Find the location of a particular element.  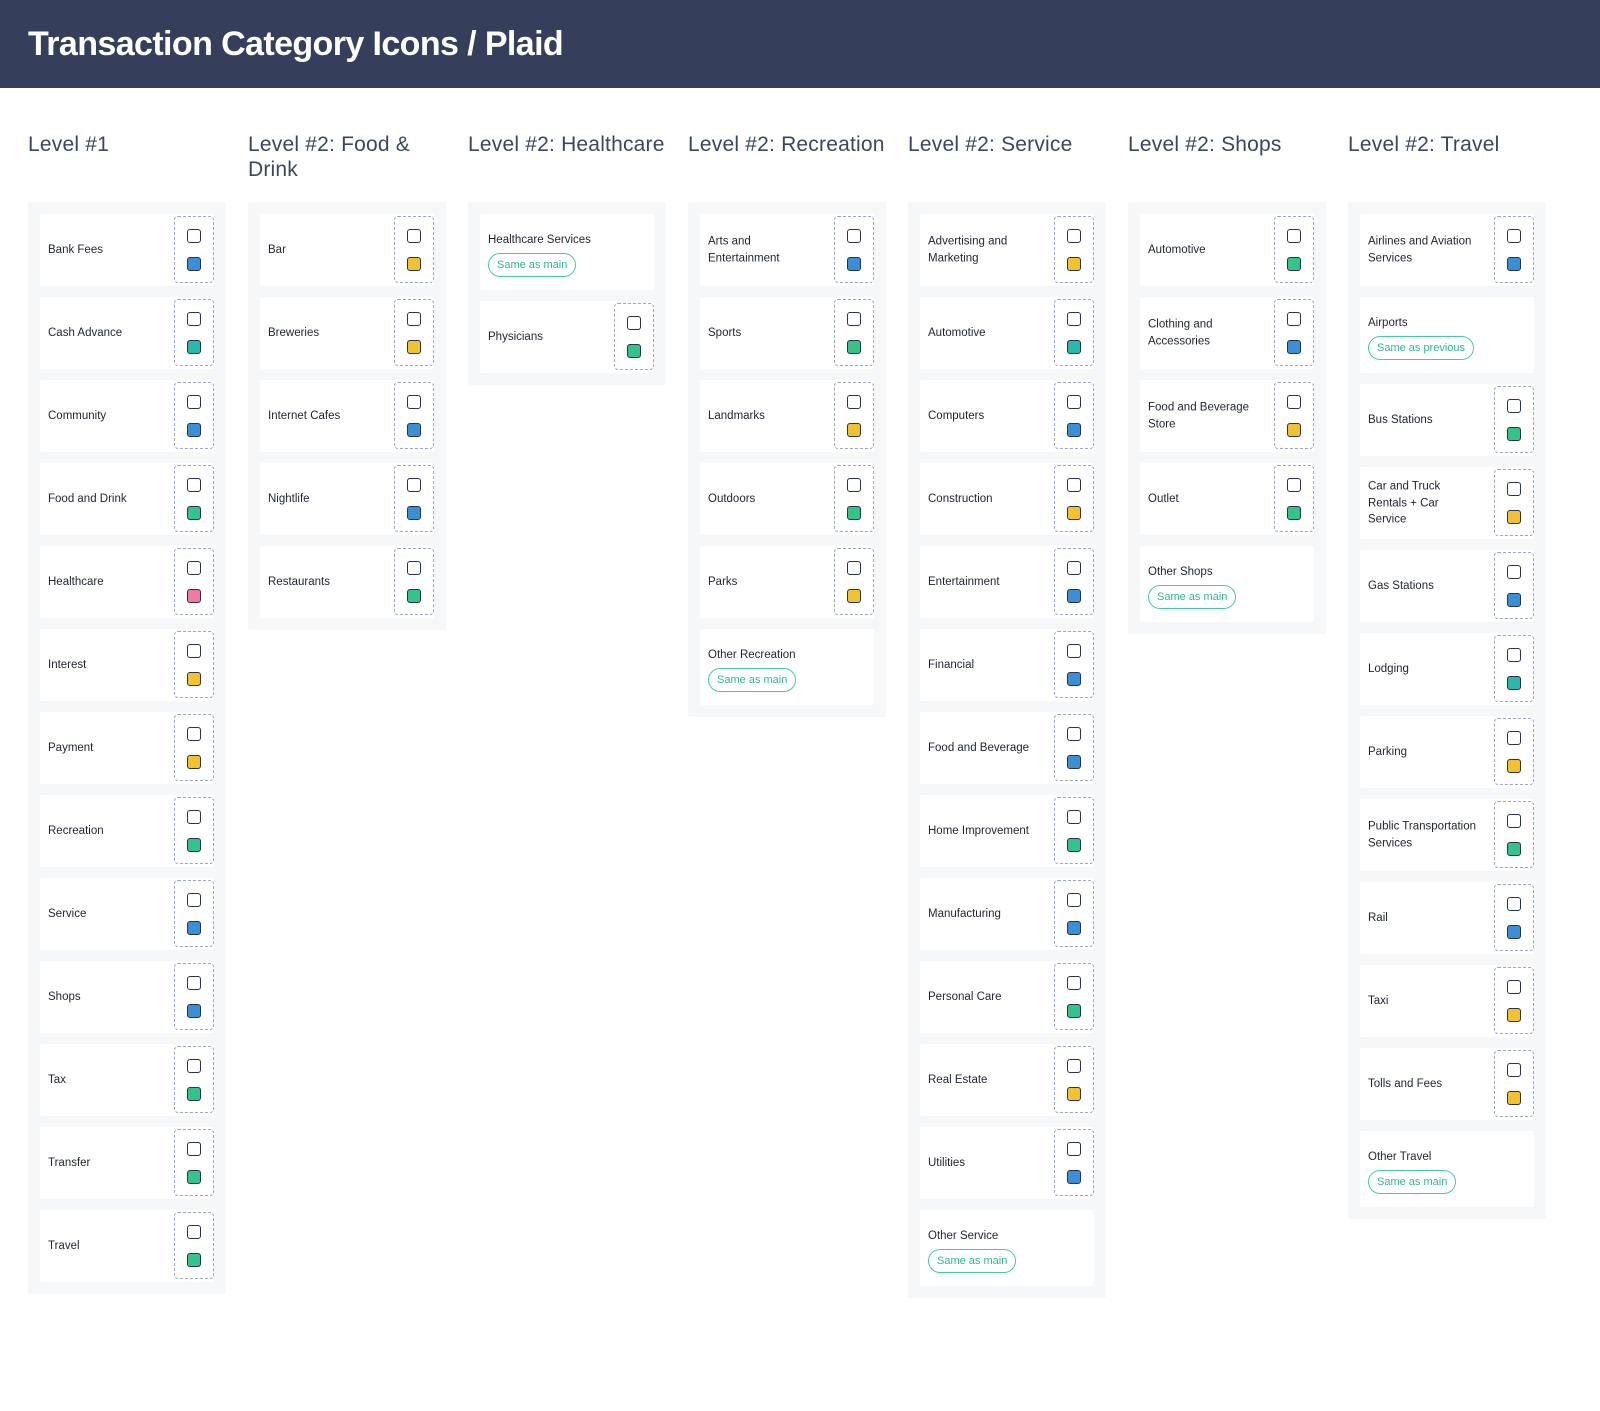

cash-colored-icon is located at coordinates (194, 347).